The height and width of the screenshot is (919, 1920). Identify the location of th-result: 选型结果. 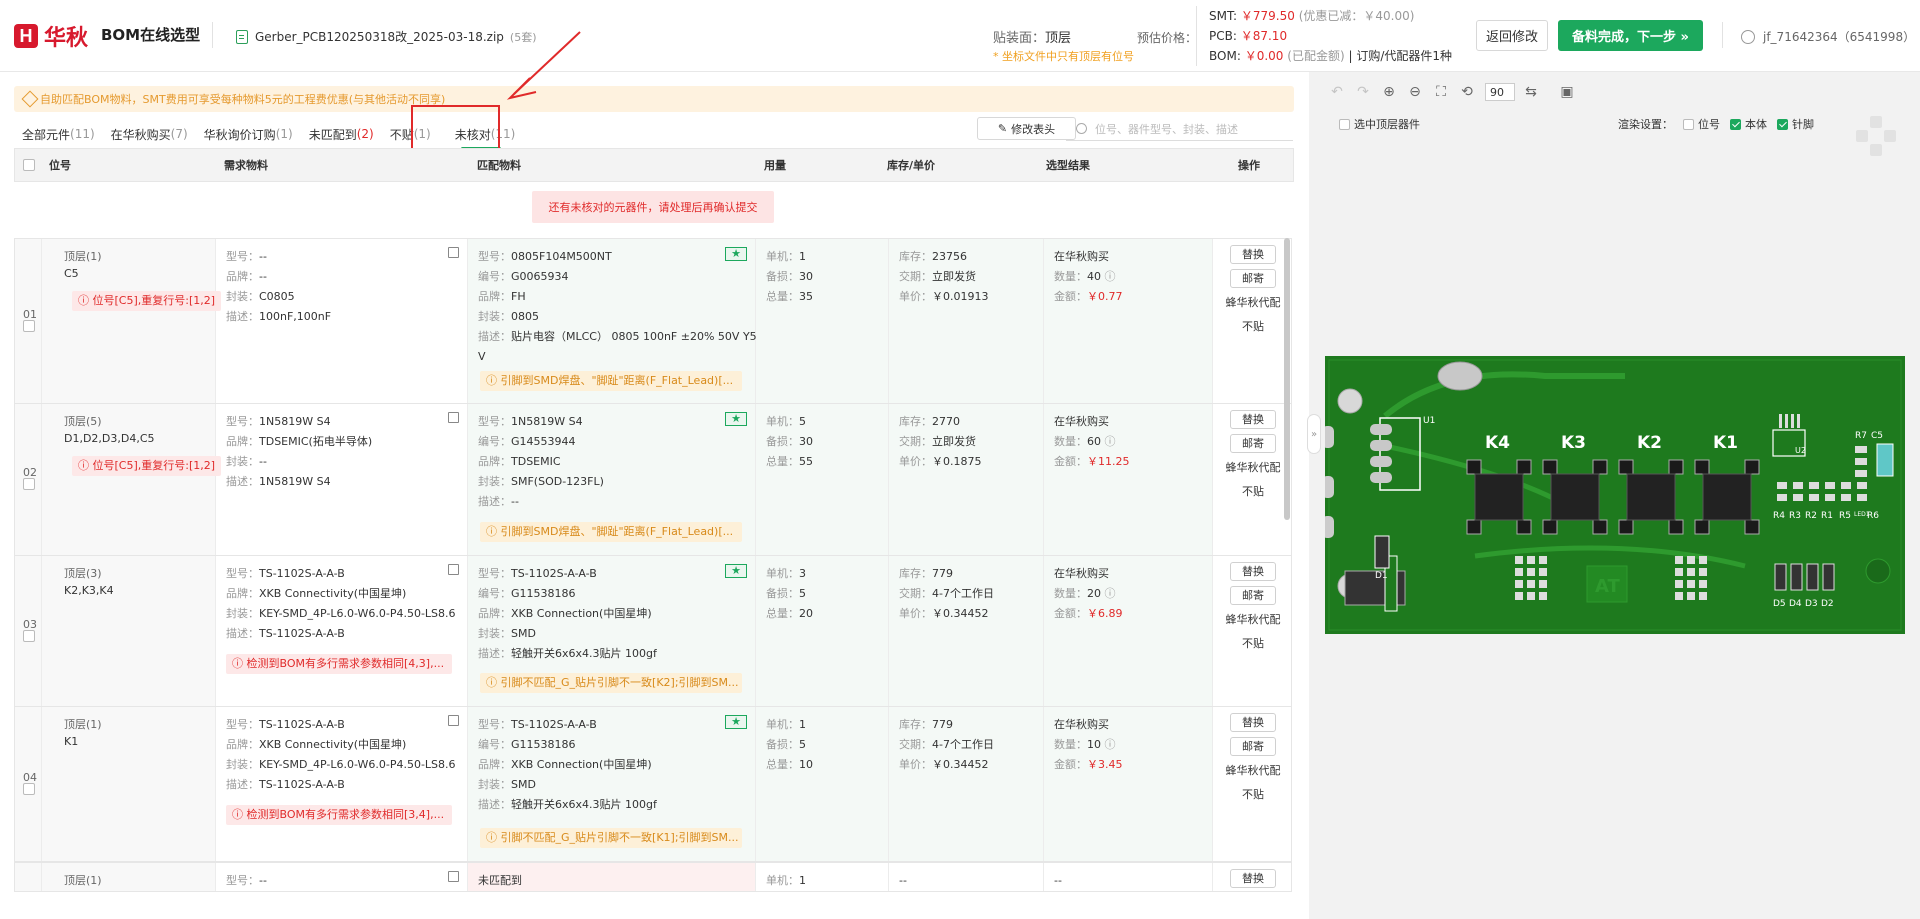
(1068, 165).